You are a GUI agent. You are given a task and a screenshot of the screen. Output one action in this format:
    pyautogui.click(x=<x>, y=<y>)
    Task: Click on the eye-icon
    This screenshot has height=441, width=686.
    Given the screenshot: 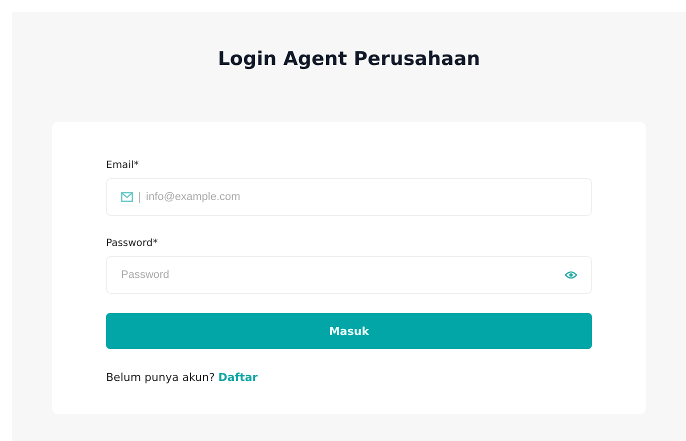 What is the action you would take?
    pyautogui.click(x=571, y=275)
    